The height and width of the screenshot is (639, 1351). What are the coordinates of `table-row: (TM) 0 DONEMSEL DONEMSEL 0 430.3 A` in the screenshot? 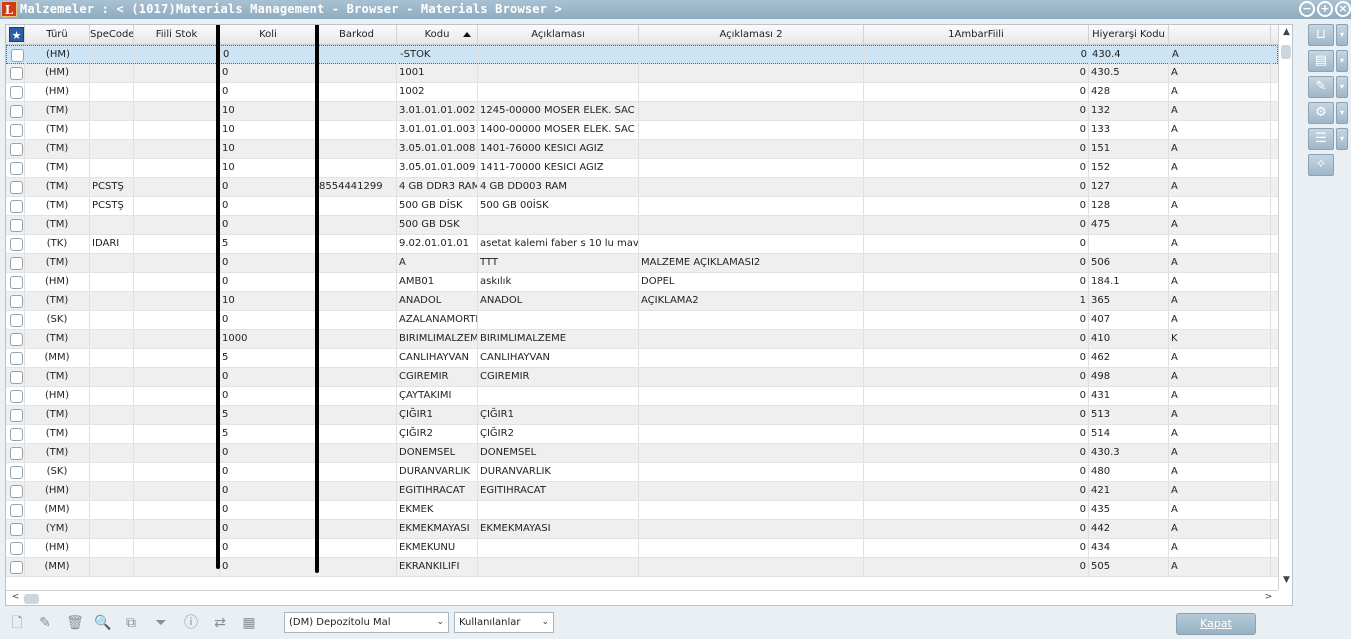 It's located at (642, 453).